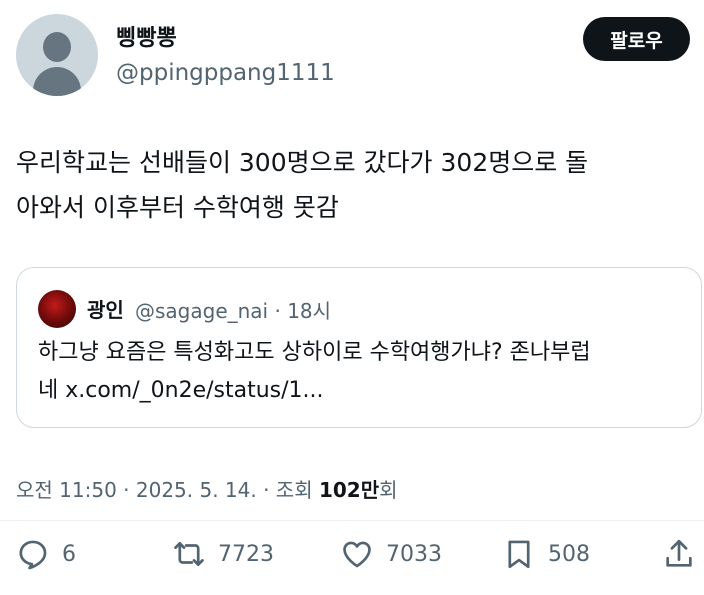  I want to click on retweet-count: 7723, so click(246, 554).